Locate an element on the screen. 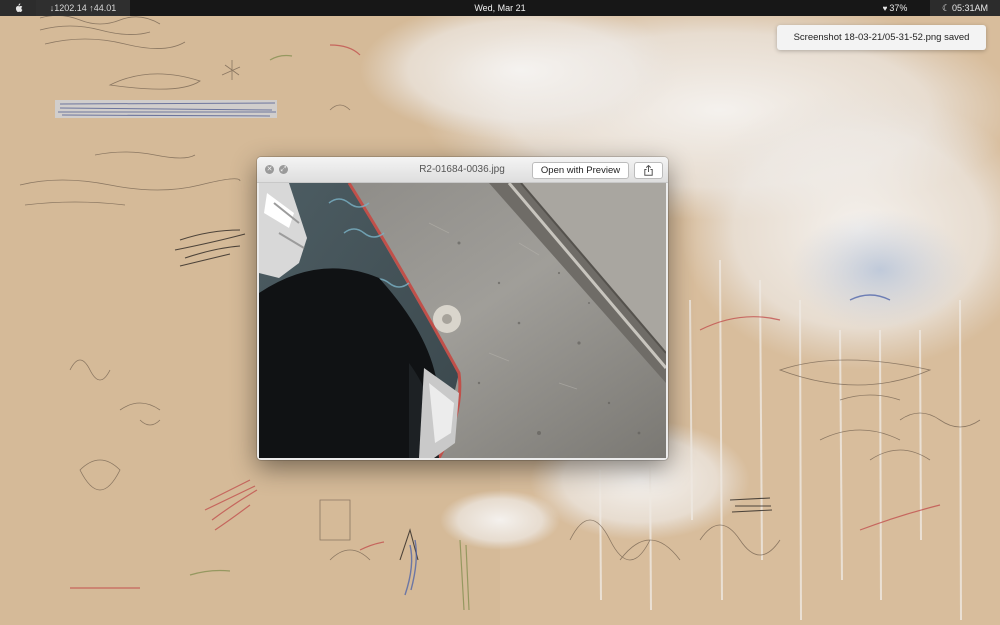  clock-time: 05:31AM is located at coordinates (970, 8).